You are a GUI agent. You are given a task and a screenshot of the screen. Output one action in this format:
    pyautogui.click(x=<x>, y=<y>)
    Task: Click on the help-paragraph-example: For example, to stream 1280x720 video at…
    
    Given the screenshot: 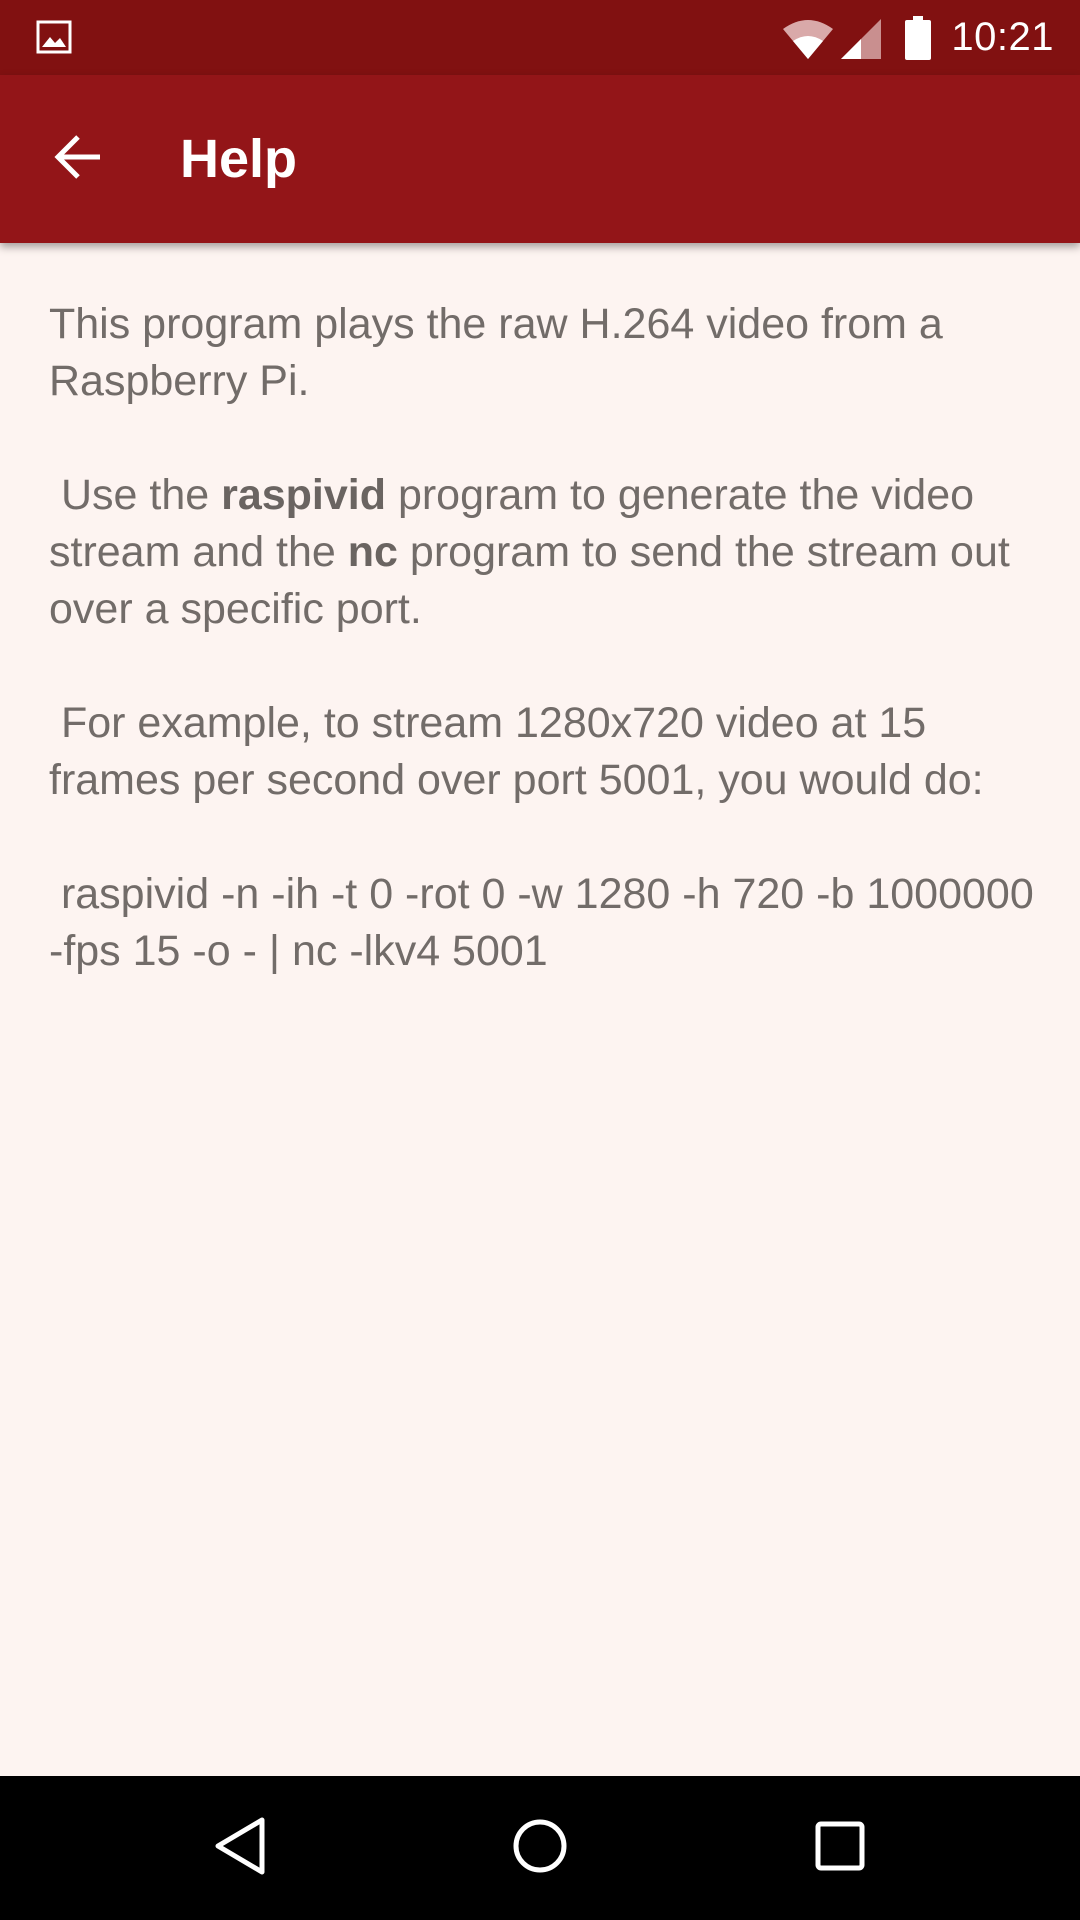 What is the action you would take?
    pyautogui.click(x=516, y=751)
    